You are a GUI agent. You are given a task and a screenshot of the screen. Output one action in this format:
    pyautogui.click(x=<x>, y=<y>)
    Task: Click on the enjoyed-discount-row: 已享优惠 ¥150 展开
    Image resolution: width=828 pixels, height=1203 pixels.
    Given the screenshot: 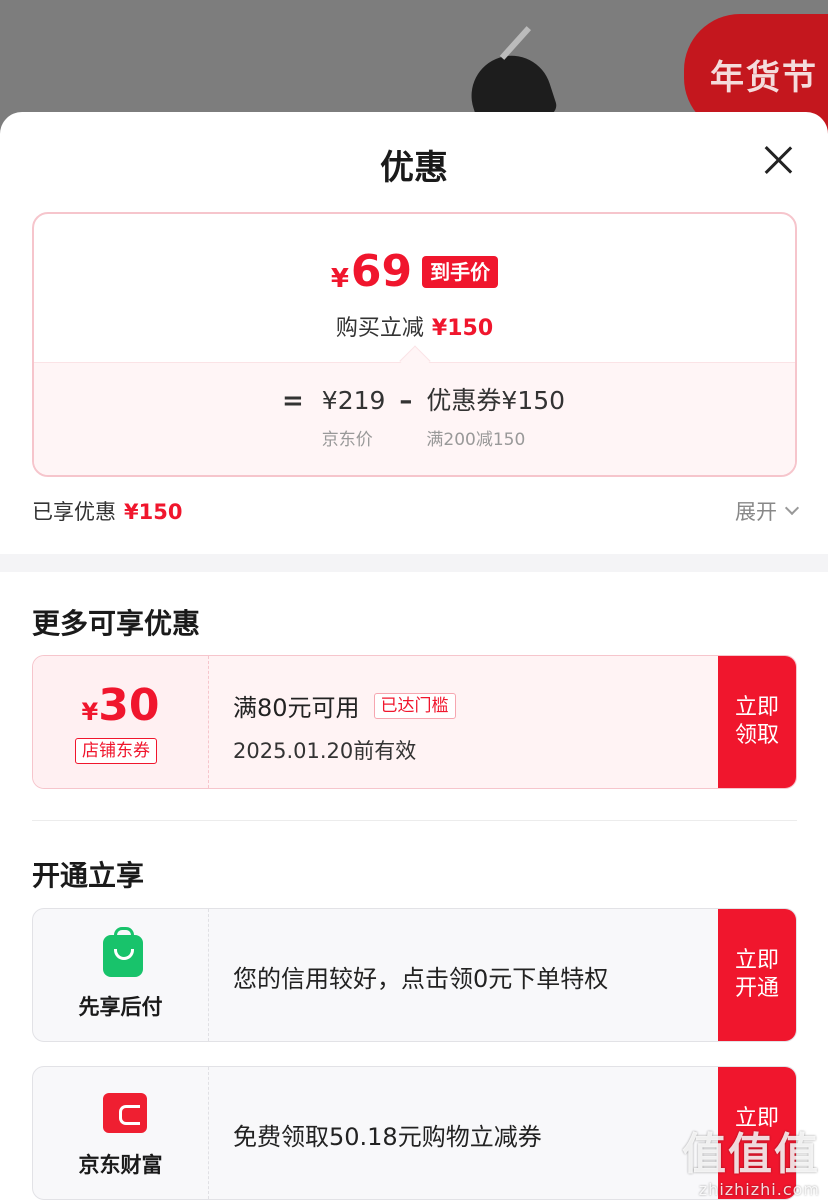 What is the action you would take?
    pyautogui.click(x=416, y=512)
    